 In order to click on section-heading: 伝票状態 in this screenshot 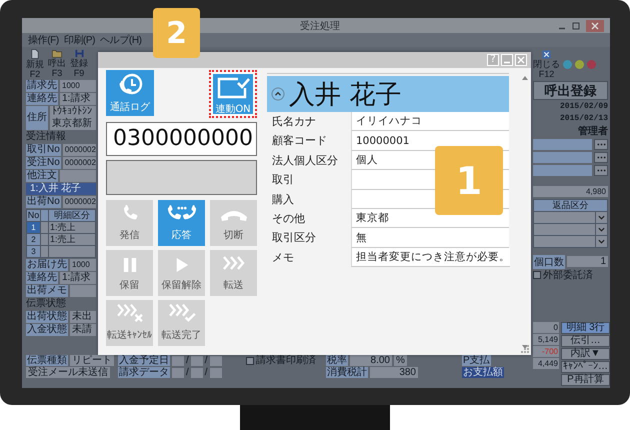, I will do `click(46, 304)`.